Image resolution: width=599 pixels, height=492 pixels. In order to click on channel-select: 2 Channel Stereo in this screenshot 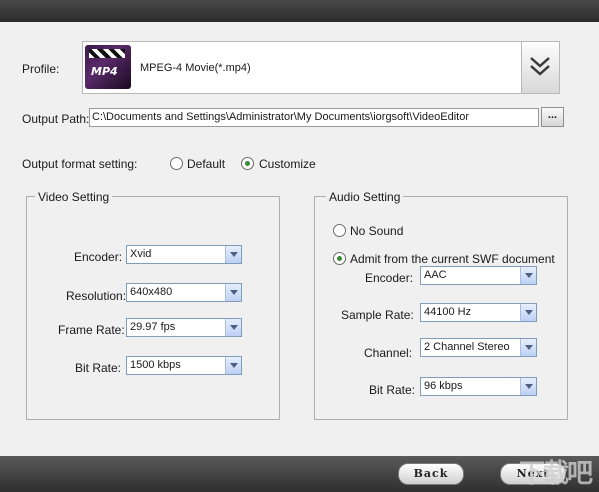, I will do `click(478, 347)`.